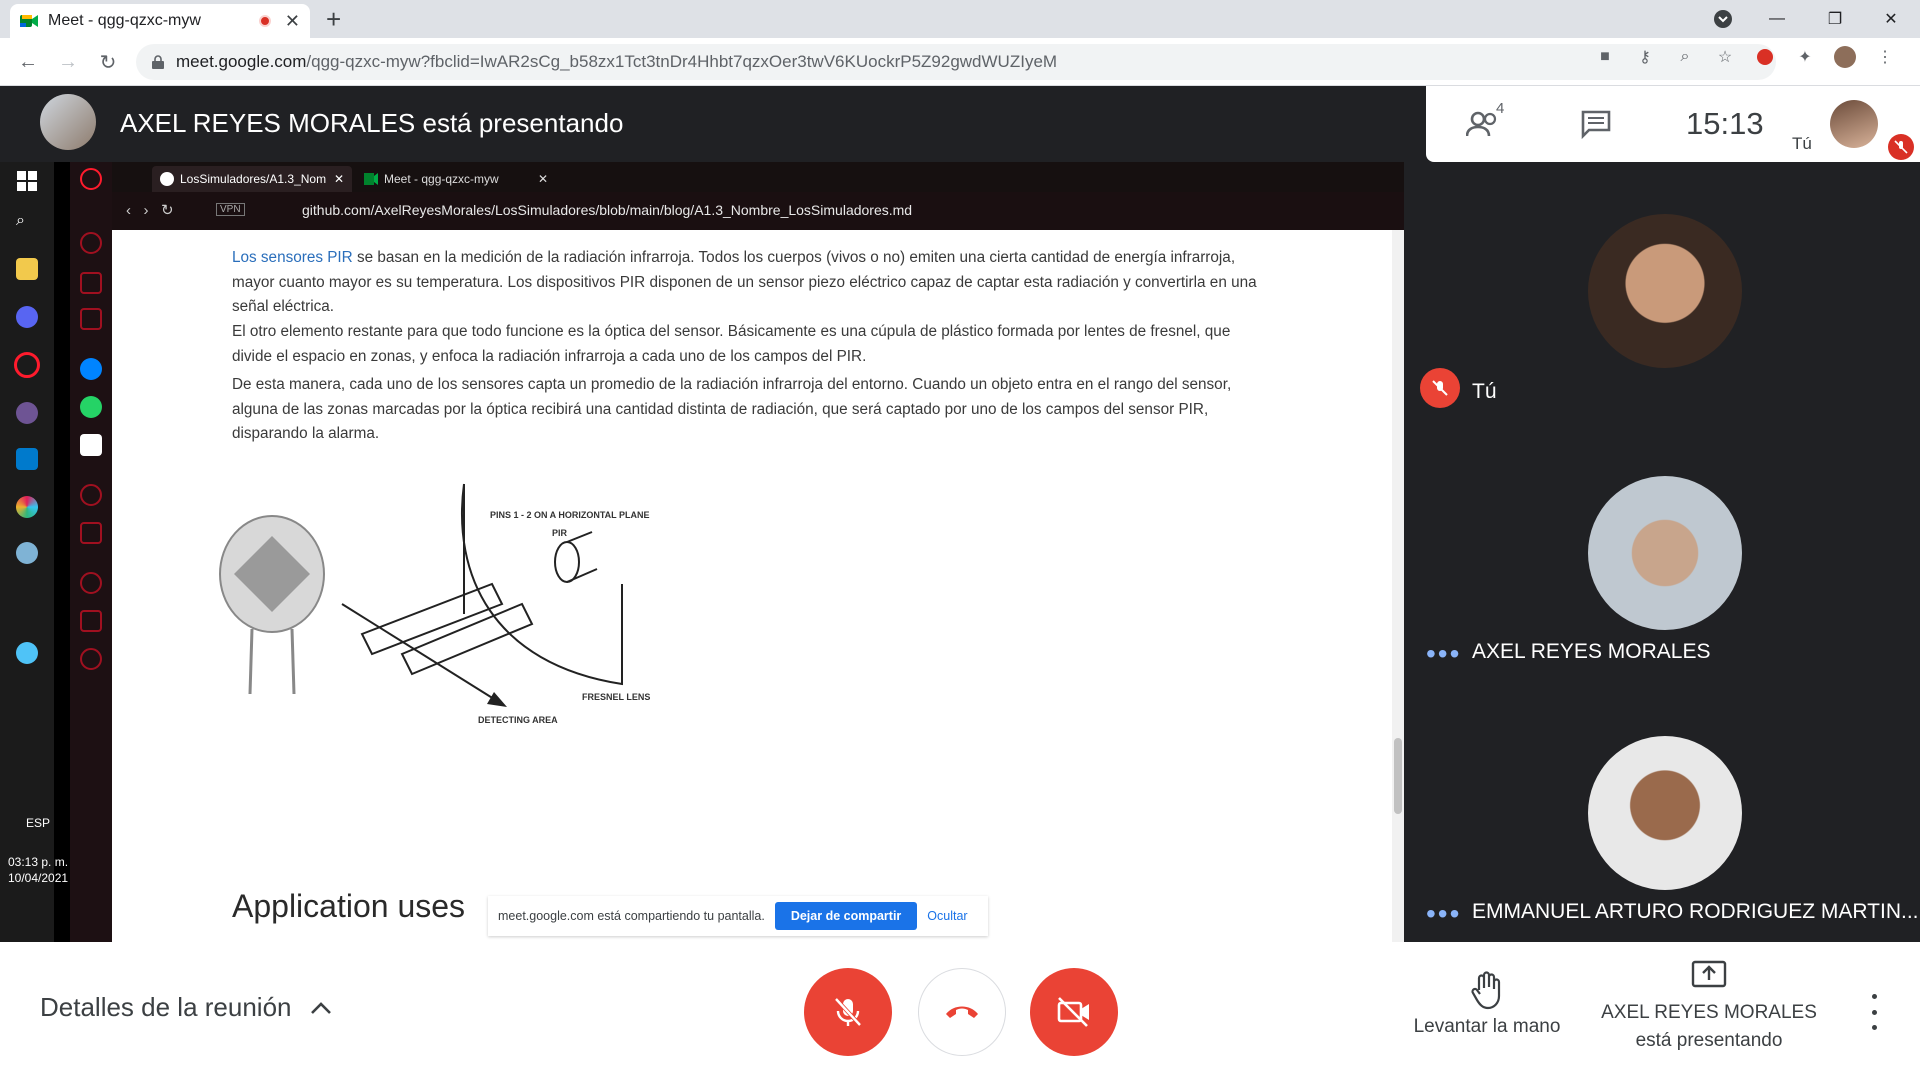 The width and height of the screenshot is (1920, 1078). I want to click on camera-blocked-icon: ■, so click(1605, 57).